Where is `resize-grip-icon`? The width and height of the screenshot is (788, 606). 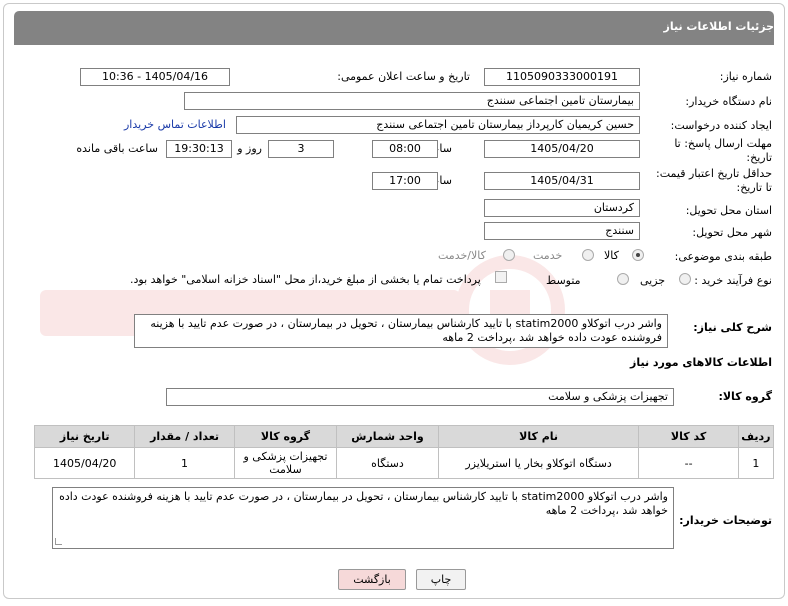
resize-grip-icon is located at coordinates (58, 541).